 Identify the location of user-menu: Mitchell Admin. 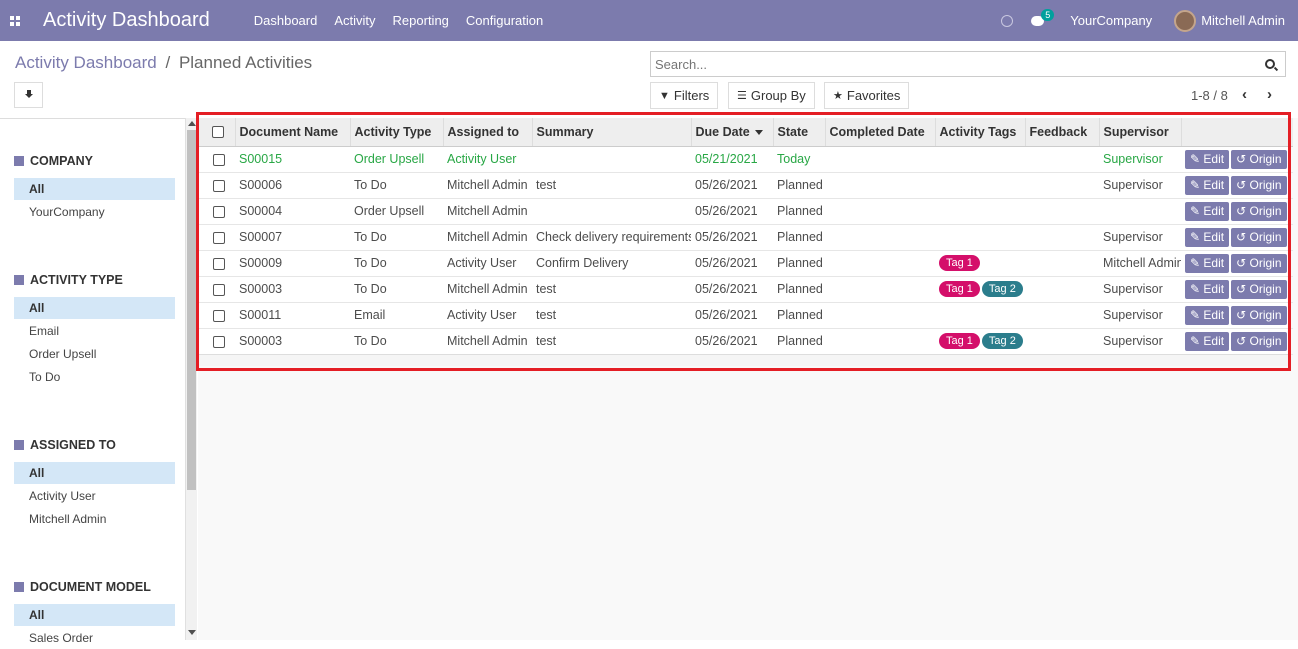
(1243, 20).